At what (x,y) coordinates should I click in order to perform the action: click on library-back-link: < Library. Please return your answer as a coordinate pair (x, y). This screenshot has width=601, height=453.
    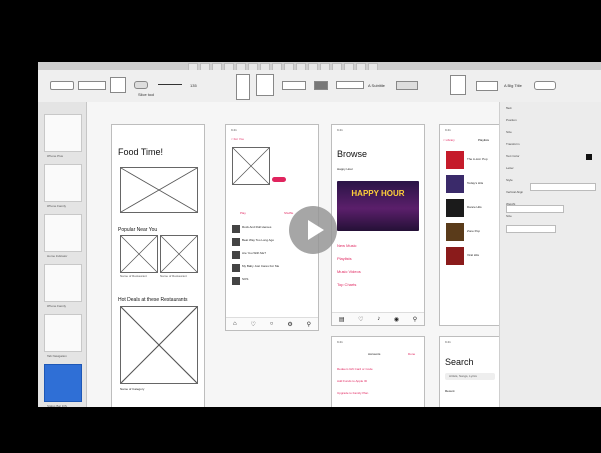
    Looking at the image, I should click on (449, 140).